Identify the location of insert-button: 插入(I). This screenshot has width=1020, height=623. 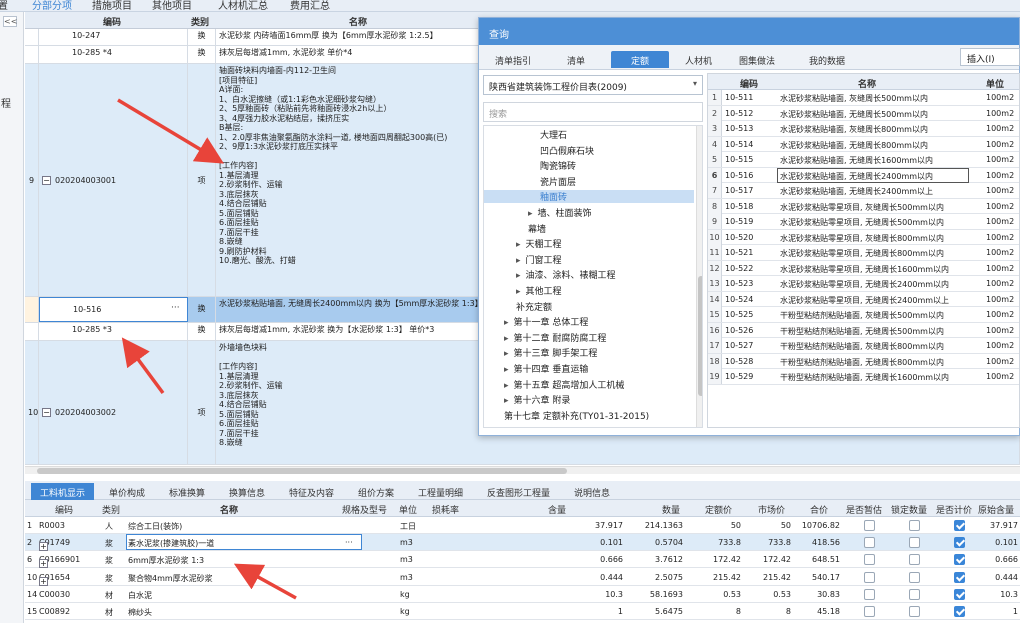
(990, 57).